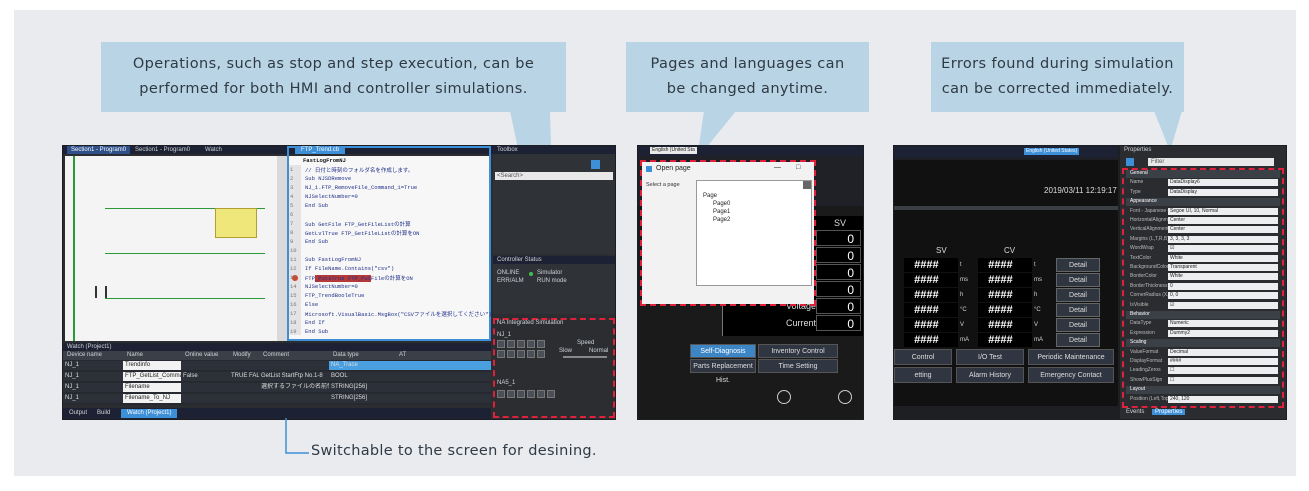 The image size is (1309, 491). Describe the element at coordinates (1052, 151) in the screenshot. I see `language-dropdown: English (United States)` at that location.